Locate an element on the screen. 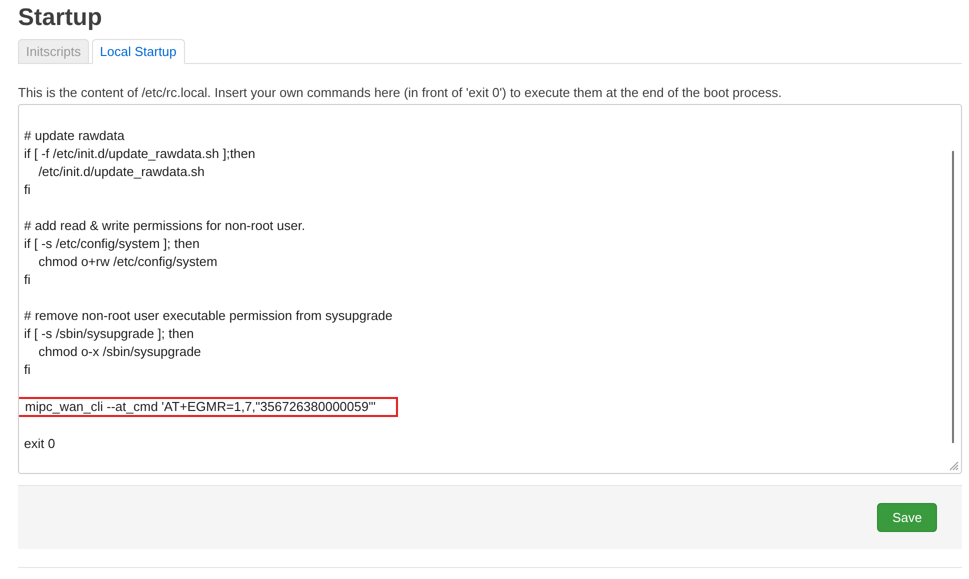 The height and width of the screenshot is (579, 969). description-text: This is the content of /etc/rc.local. Insert your own commands here (in front of 'exit 0') to execute them at the end of the boot process. is located at coordinates (400, 92).